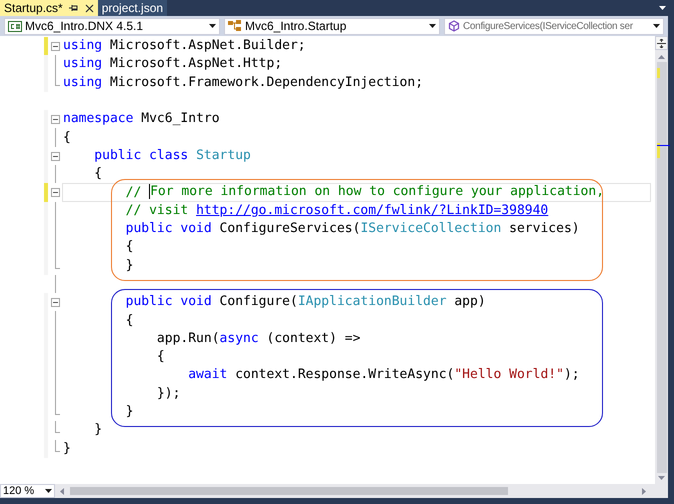 The image size is (674, 504). Describe the element at coordinates (184, 46) in the screenshot. I see `code-line: using Microsoft.AspNet.Builder;` at that location.